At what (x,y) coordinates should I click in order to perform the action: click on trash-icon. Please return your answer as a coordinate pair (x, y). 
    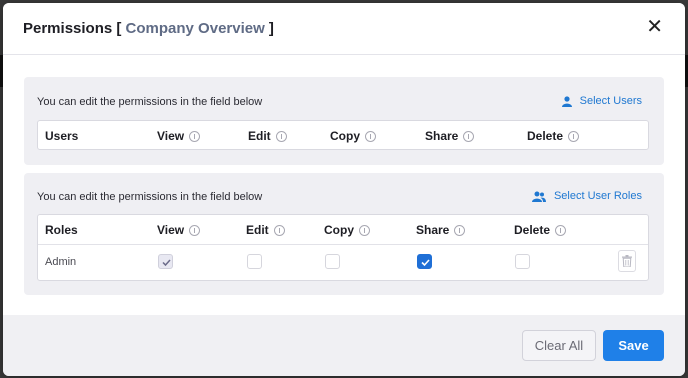
    Looking at the image, I should click on (627, 261).